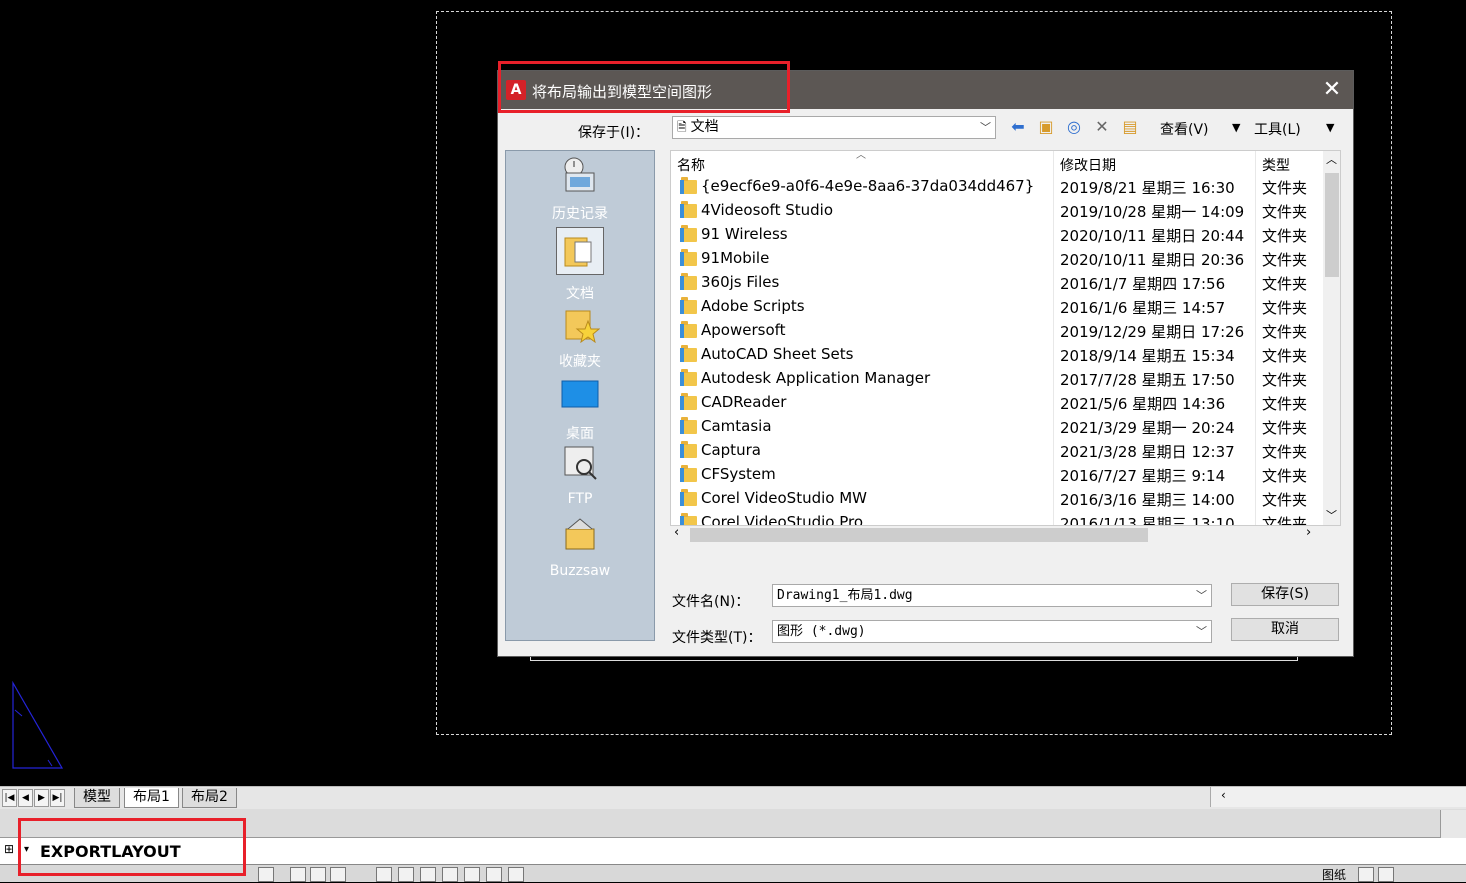 The image size is (1466, 883). I want to click on selection-cycling-icon, so click(494, 874).